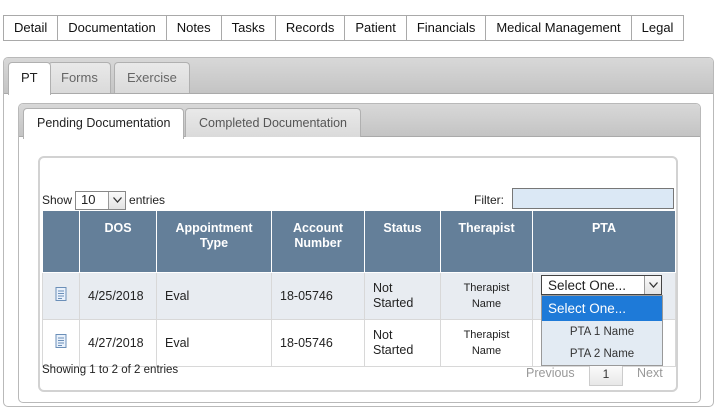  I want to click on length-control: Show 10 entries, so click(103, 200).